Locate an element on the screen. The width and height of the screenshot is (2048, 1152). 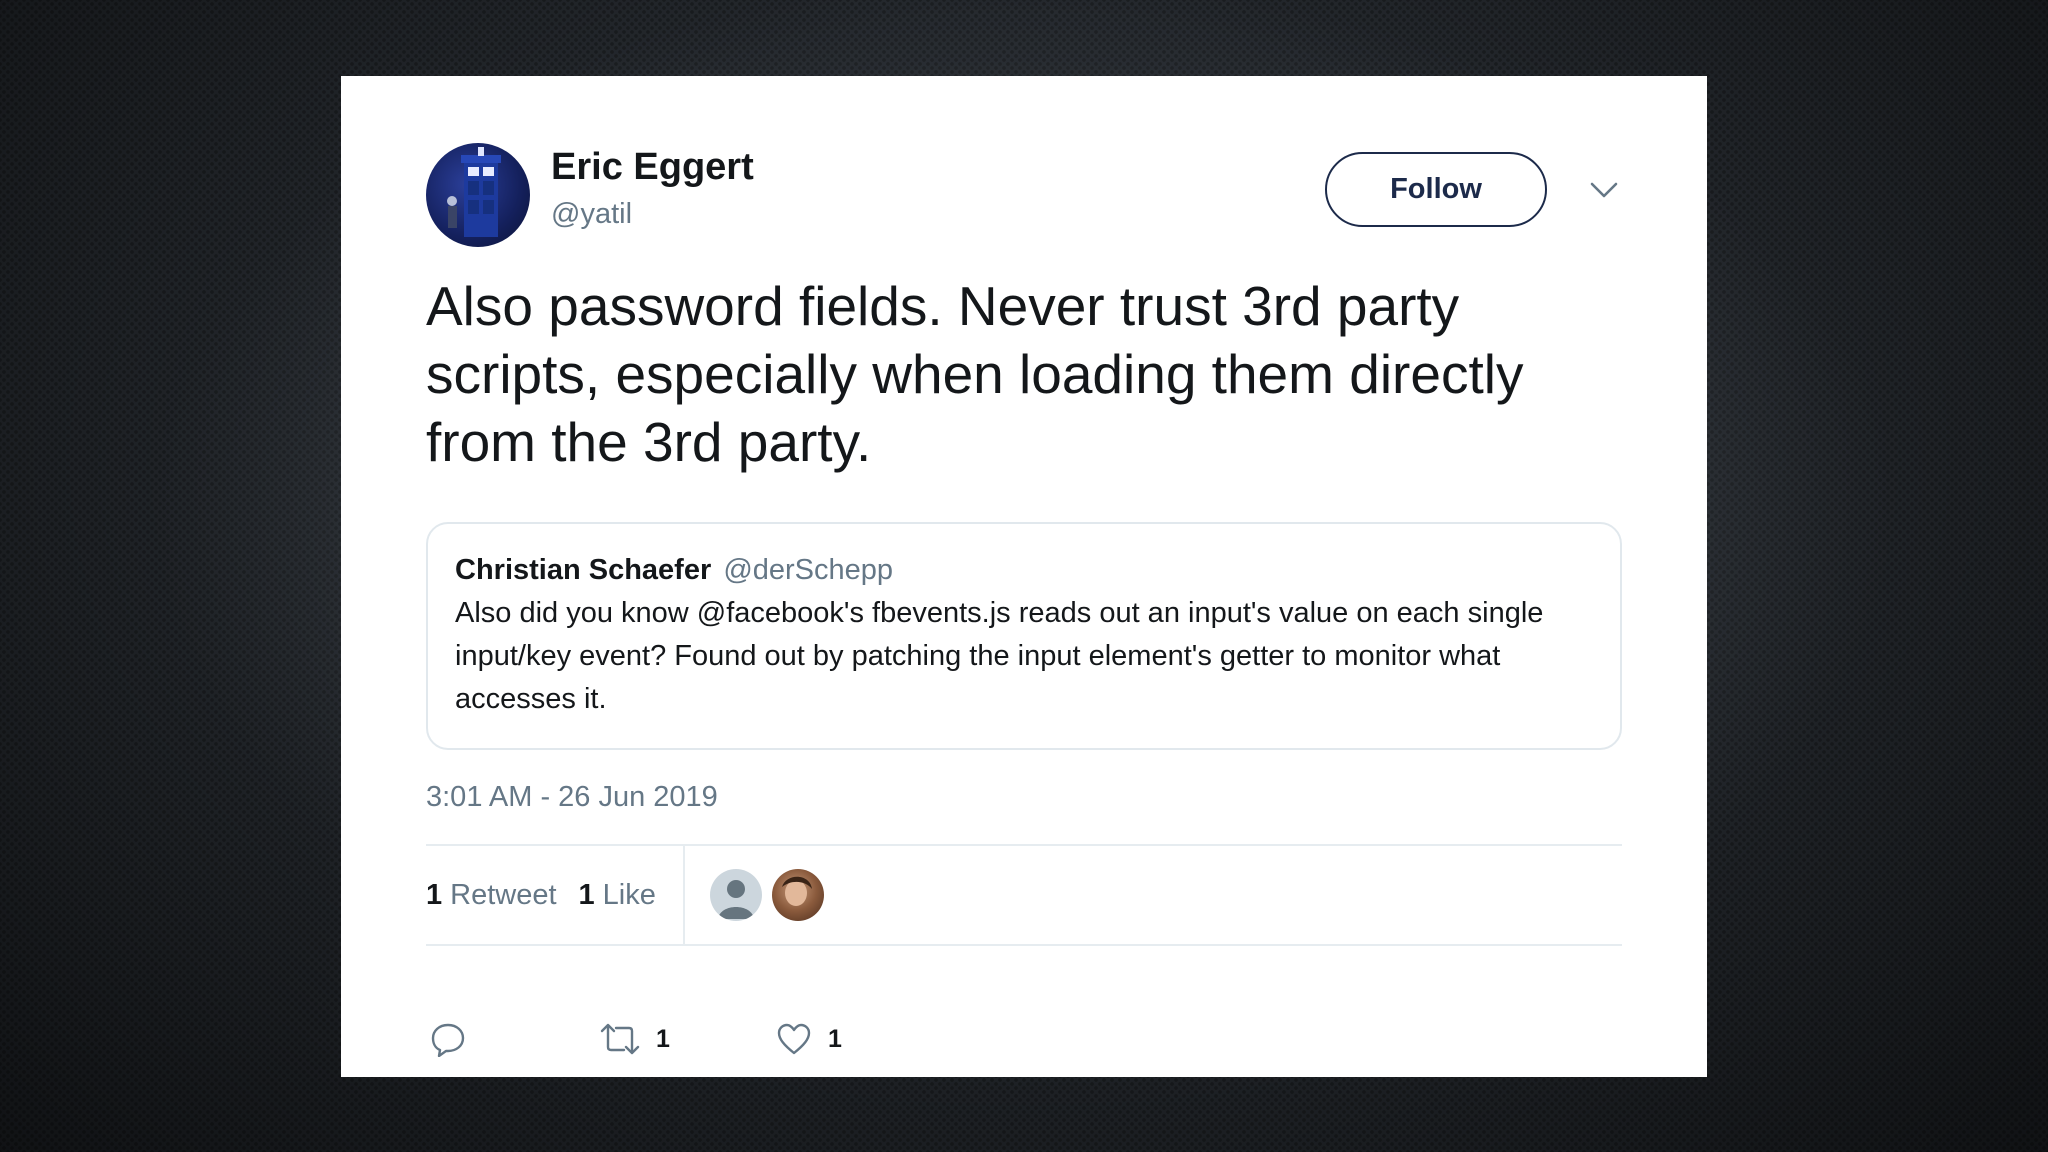
quoted-author-name: Christian Schaefer is located at coordinates (583, 570).